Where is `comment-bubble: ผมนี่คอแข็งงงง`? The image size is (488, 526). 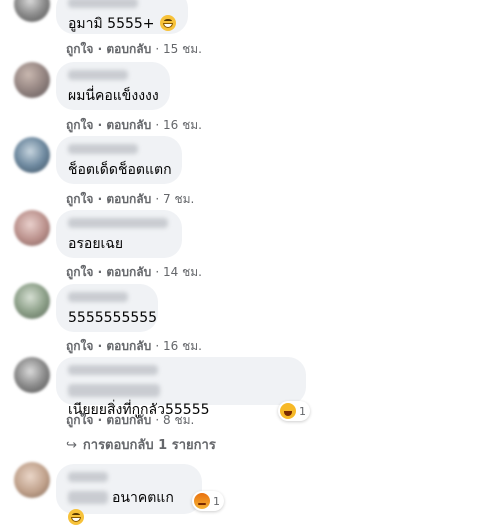
comment-bubble: ผมนี่คอแข็งงงง is located at coordinates (113, 86).